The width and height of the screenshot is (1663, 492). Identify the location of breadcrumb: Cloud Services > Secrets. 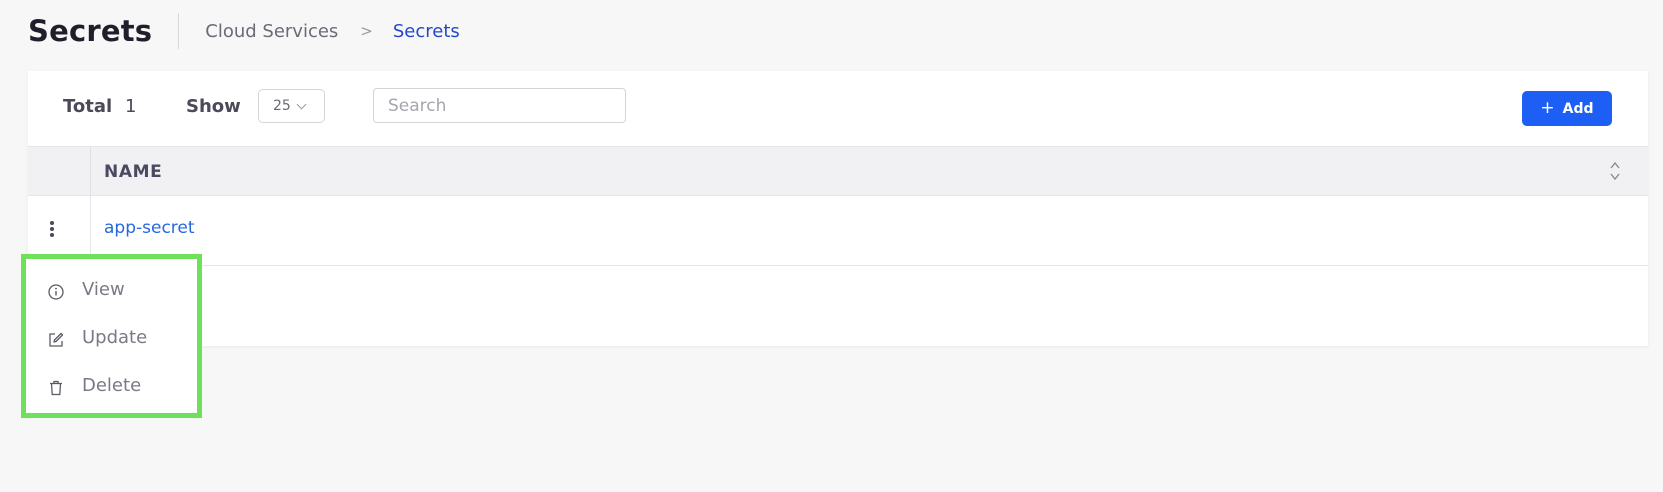
(332, 31).